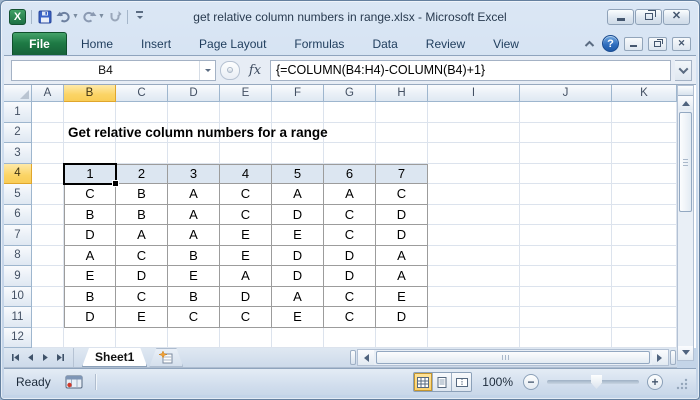 The image size is (700, 400). Describe the element at coordinates (97, 43) in the screenshot. I see `tab-home: Home` at that location.